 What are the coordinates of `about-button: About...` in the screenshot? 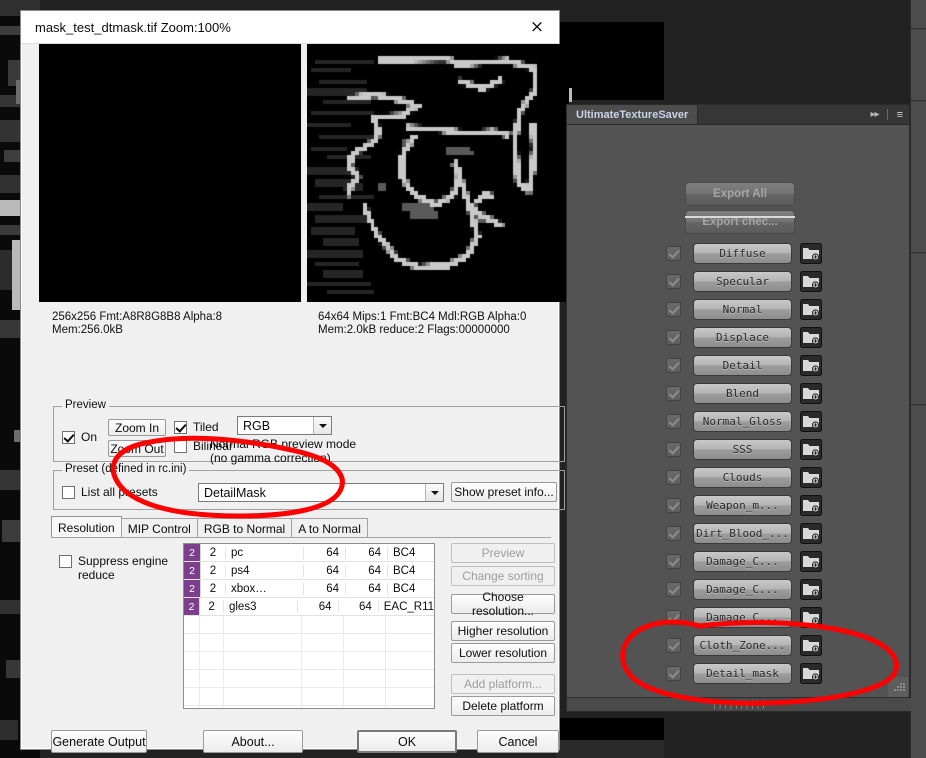 It's located at (253, 741).